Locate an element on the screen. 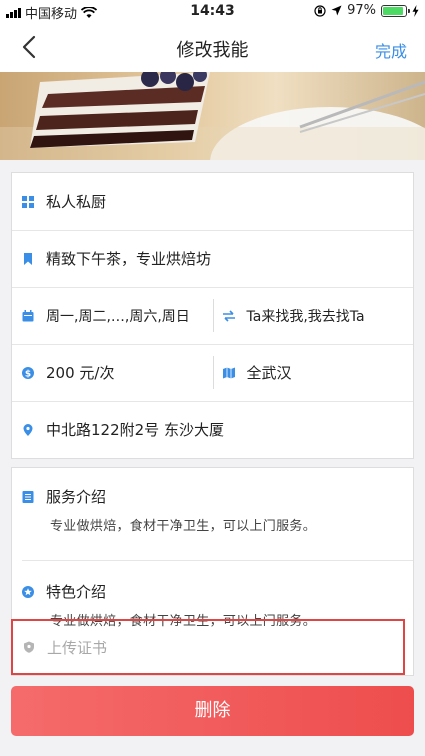 This screenshot has height=756, width=425. service-intro-title: 服务介绍 is located at coordinates (76, 497).